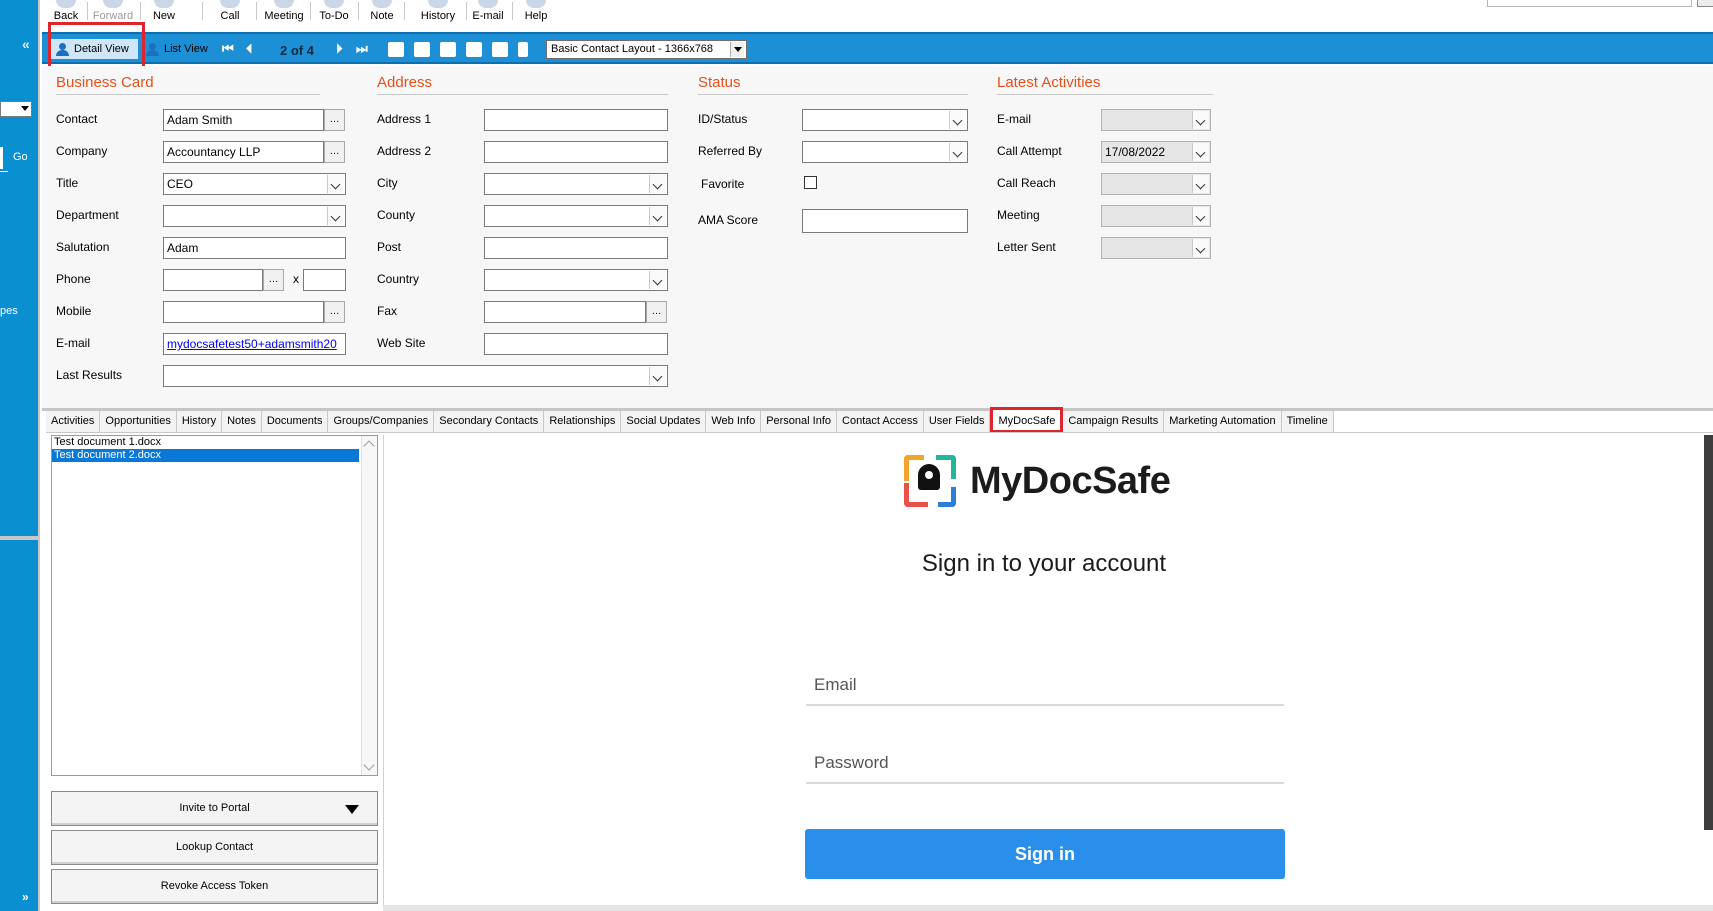 The height and width of the screenshot is (911, 1713). Describe the element at coordinates (362, 49) in the screenshot. I see `last-record-icon: ⏭` at that location.